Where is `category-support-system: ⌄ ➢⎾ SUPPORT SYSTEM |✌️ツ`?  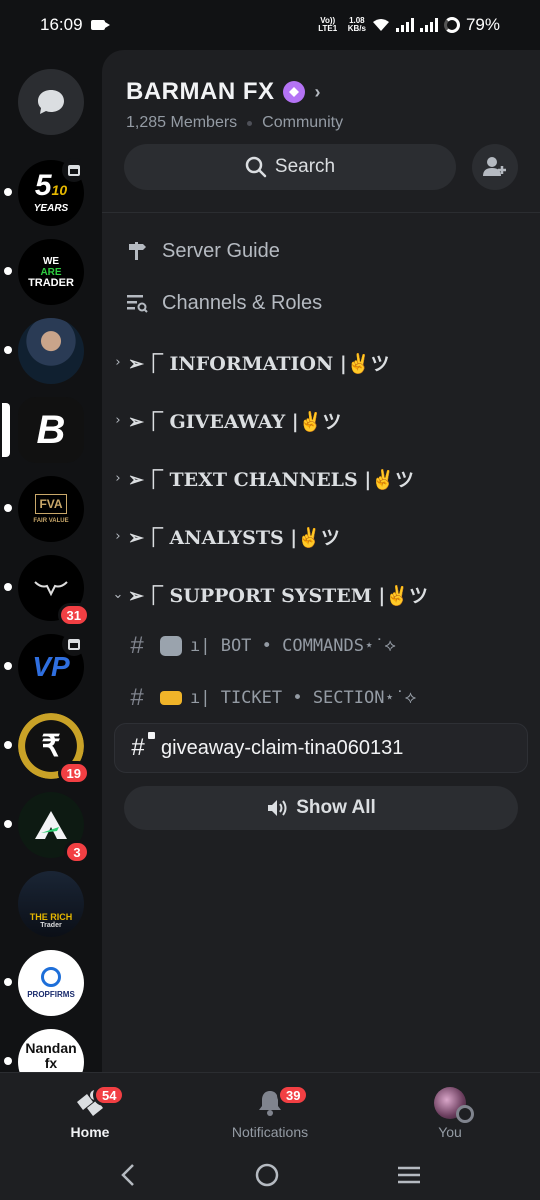
category-support-system: ⌄ ➢⎾ SUPPORT SYSTEM |✌️ツ is located at coordinates (314, 594).